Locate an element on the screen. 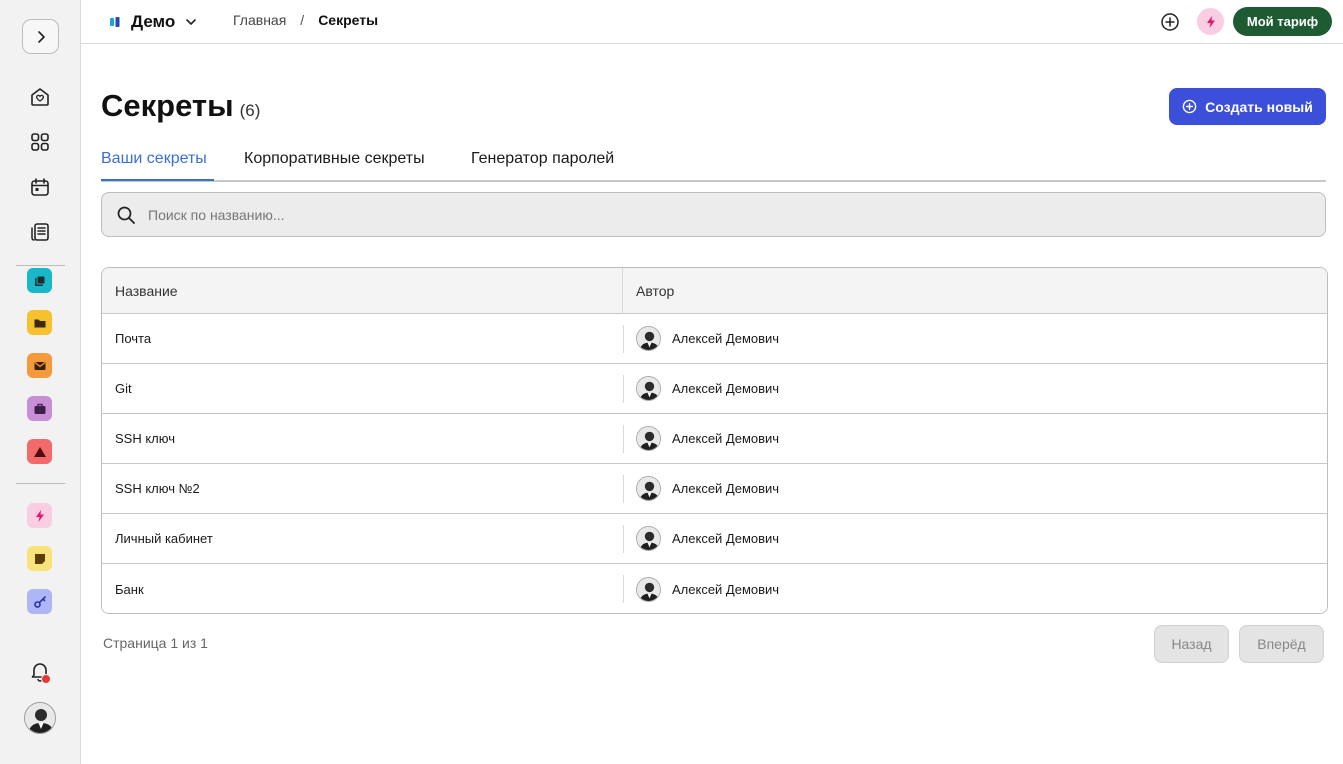 This screenshot has width=1343, height=764. documents-icon is located at coordinates (40, 232).